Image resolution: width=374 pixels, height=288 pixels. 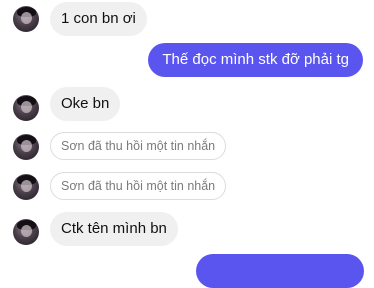 What do you see at coordinates (98, 19) in the screenshot?
I see `incoming-message: 1 con bn ơi` at bounding box center [98, 19].